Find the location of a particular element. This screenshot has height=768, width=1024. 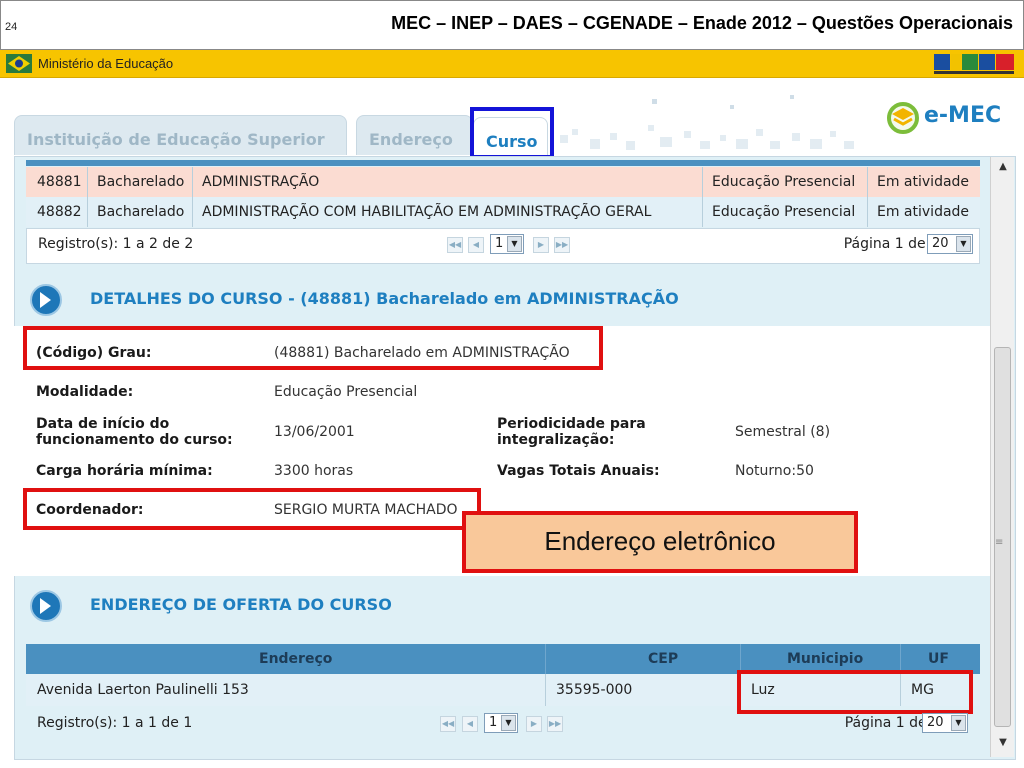

col-endereco: Endereço is located at coordinates (296, 659).